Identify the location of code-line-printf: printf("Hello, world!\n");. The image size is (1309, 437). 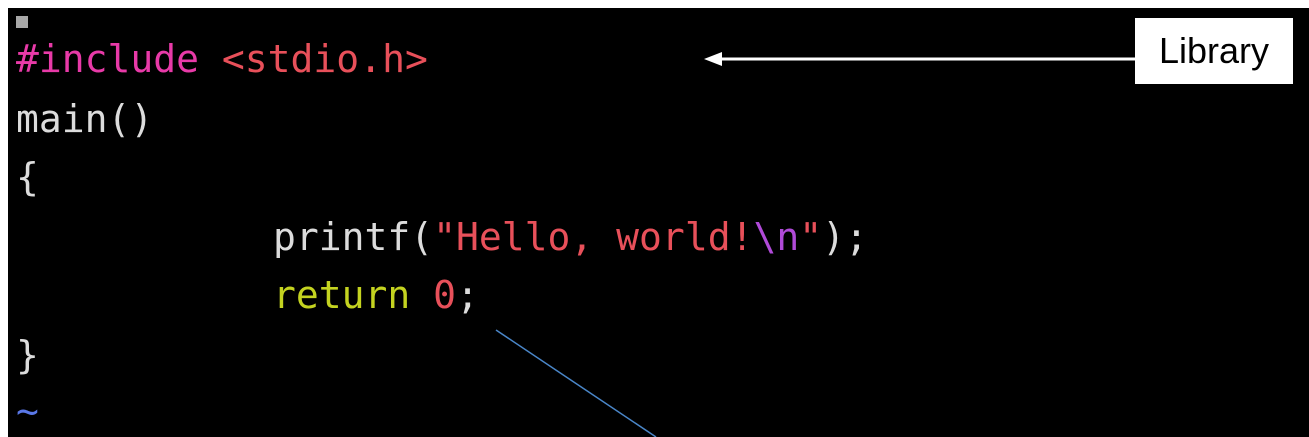
(442, 237).